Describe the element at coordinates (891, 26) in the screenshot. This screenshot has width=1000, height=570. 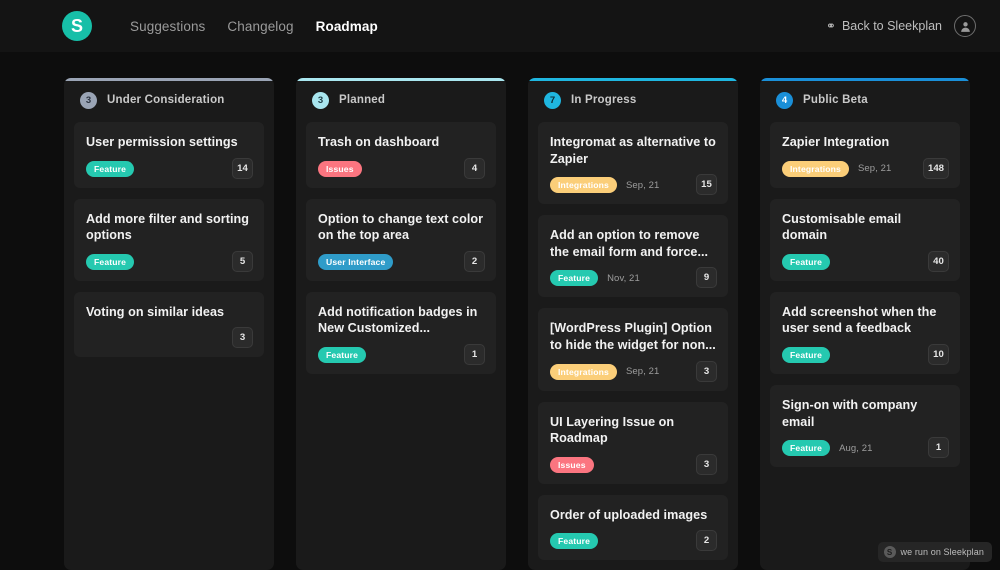
I see `back-to-sleekplan-label: Back to Sleekplan` at that location.